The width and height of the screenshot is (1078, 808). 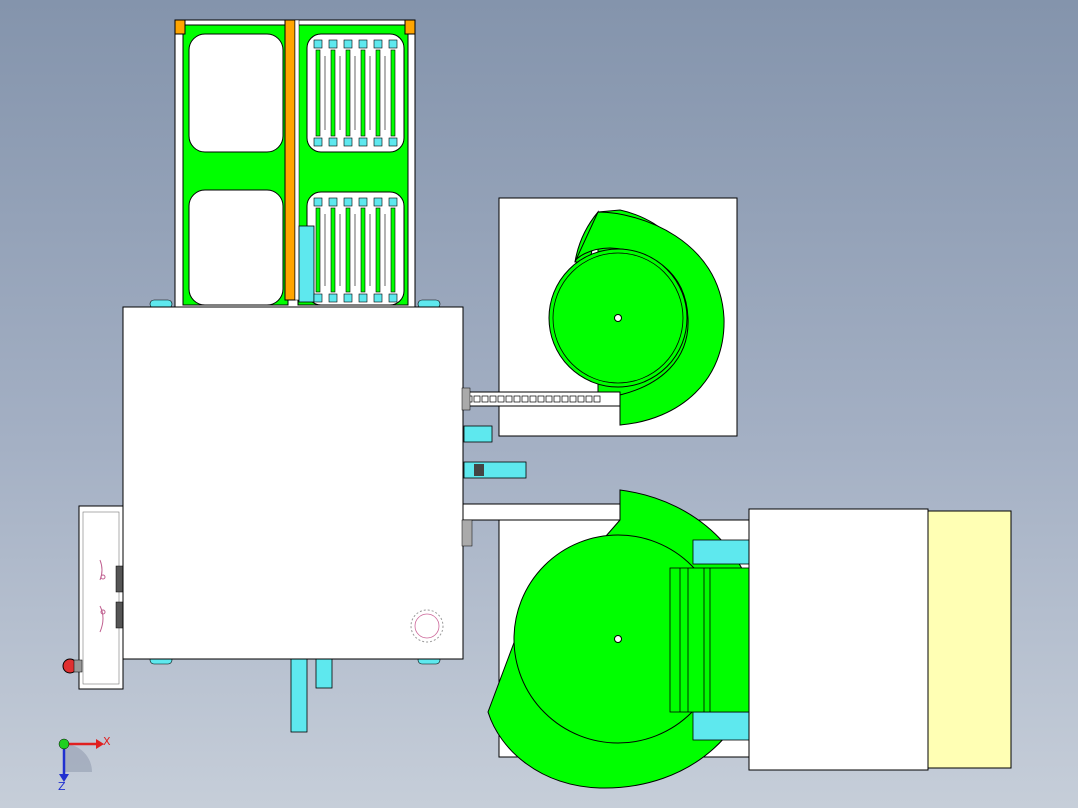 What do you see at coordinates (84, 764) in the screenshot?
I see `coordinate-triad-icon: X Z` at bounding box center [84, 764].